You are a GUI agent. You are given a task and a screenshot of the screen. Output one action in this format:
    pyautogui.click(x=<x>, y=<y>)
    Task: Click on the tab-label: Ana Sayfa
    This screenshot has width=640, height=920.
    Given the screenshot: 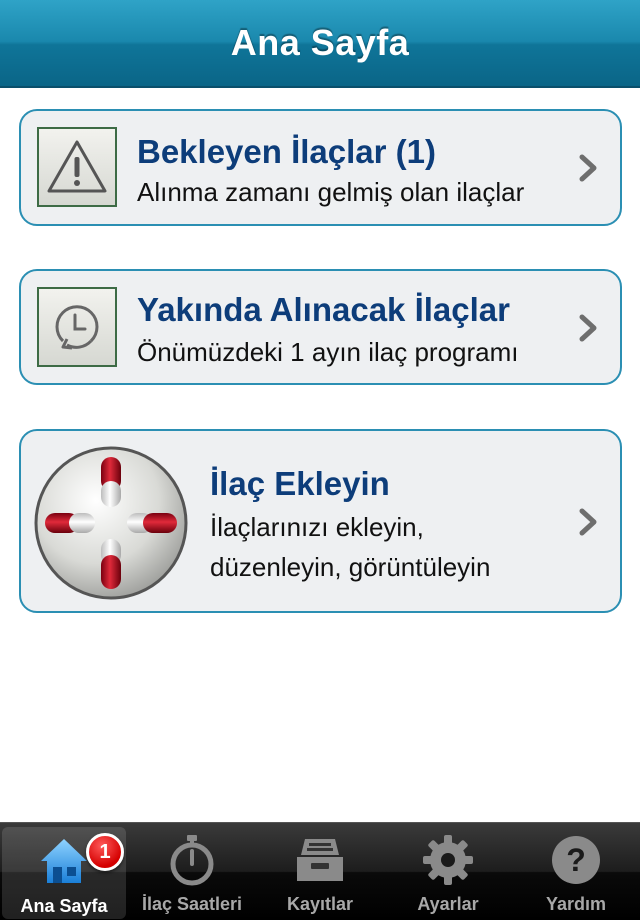 What is the action you would take?
    pyautogui.click(x=64, y=906)
    